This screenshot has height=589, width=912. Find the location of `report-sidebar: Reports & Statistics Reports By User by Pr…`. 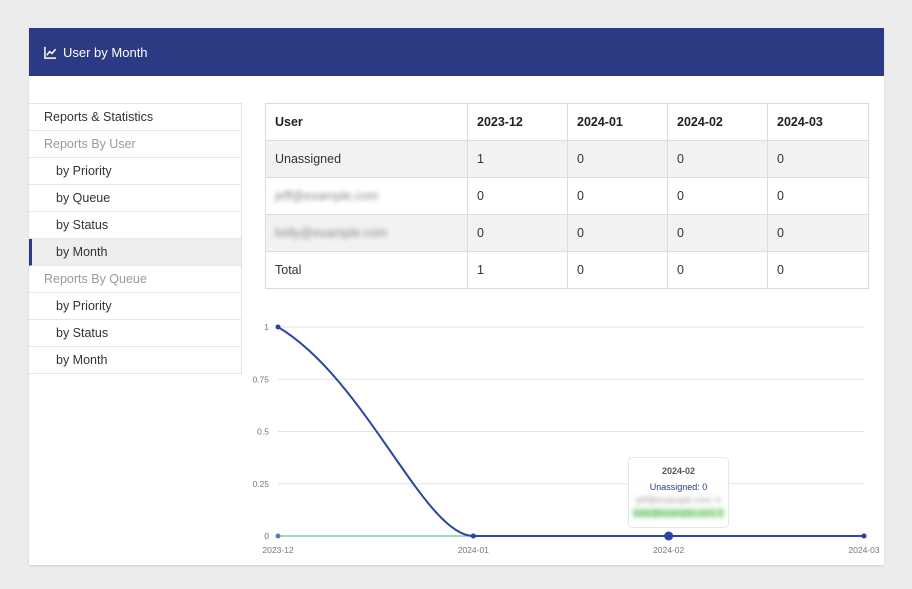

report-sidebar: Reports & Statistics Reports By User by Pr… is located at coordinates (135, 238).